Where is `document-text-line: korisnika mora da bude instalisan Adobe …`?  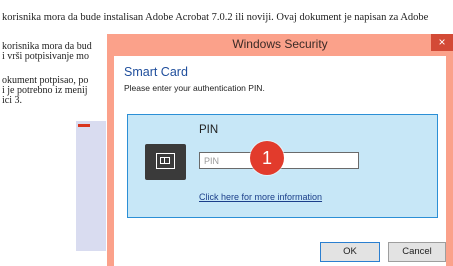
document-text-line: korisnika mora da bude instalisan Adobe … is located at coordinates (215, 17).